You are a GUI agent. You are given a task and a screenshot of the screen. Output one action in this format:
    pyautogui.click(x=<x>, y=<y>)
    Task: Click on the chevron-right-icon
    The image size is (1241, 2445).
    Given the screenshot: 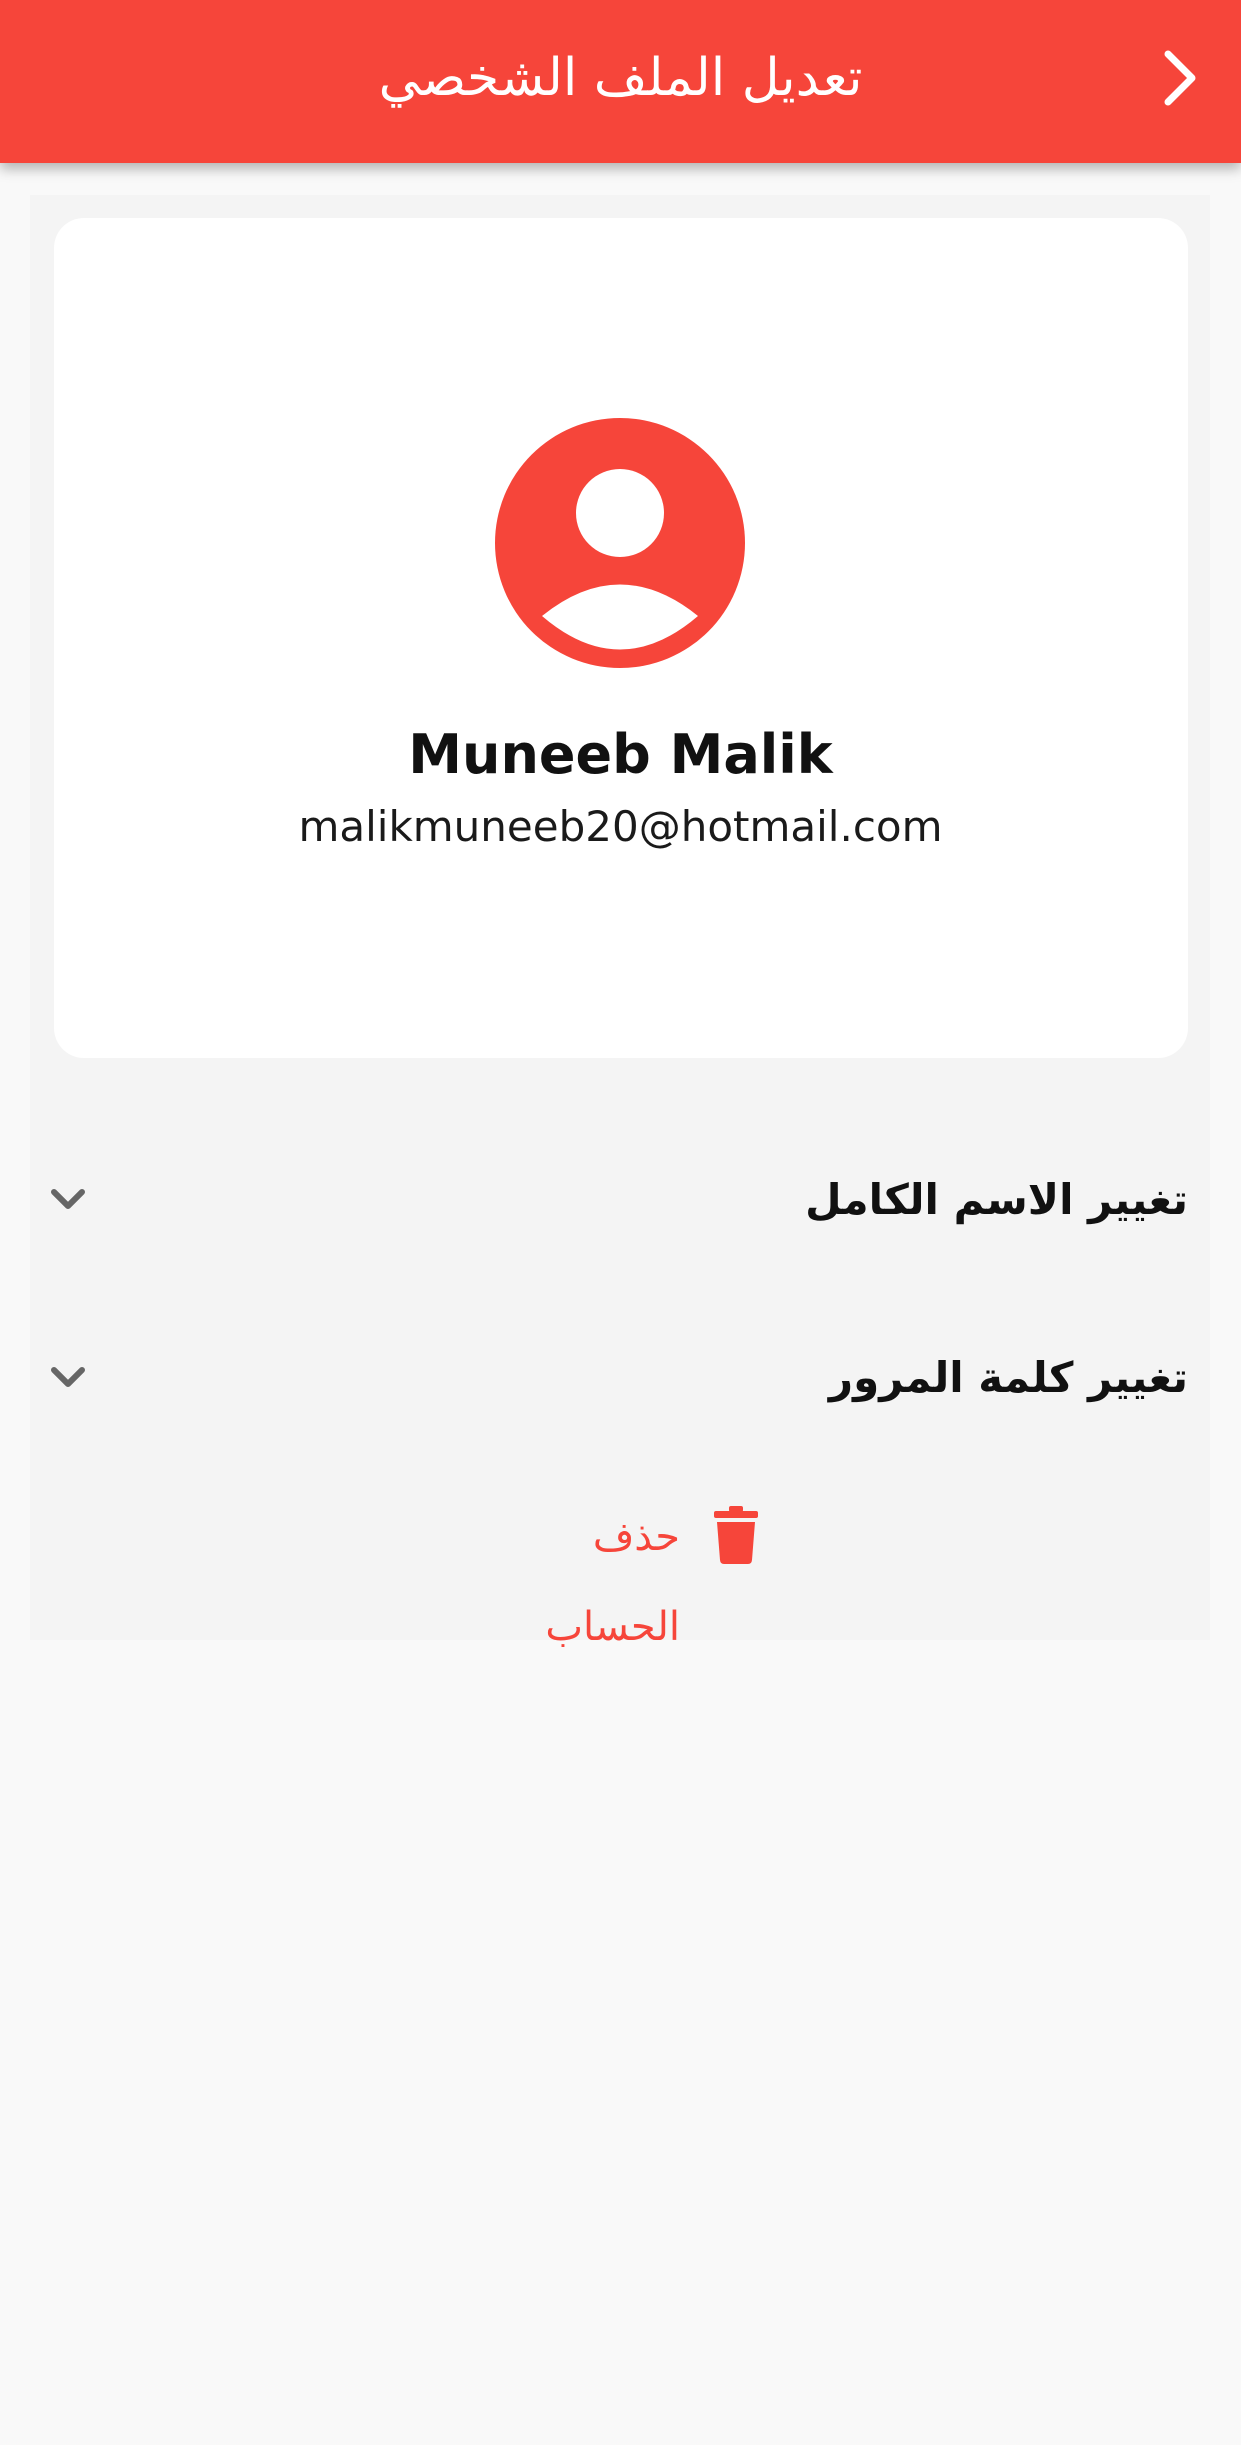 What is the action you would take?
    pyautogui.click(x=1180, y=78)
    